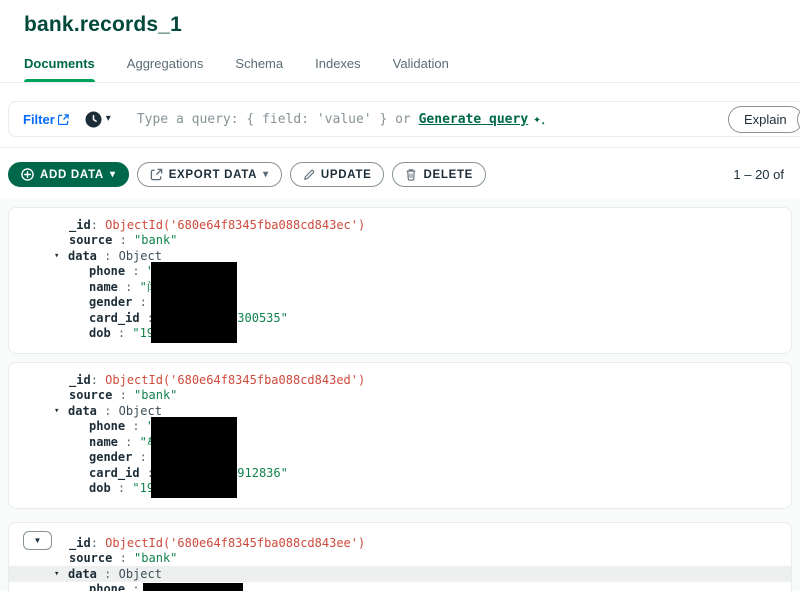 The image size is (800, 591). Describe the element at coordinates (277, 119) in the screenshot. I see `query-placeholder-text: Type a query: { field: 'value' } or` at that location.